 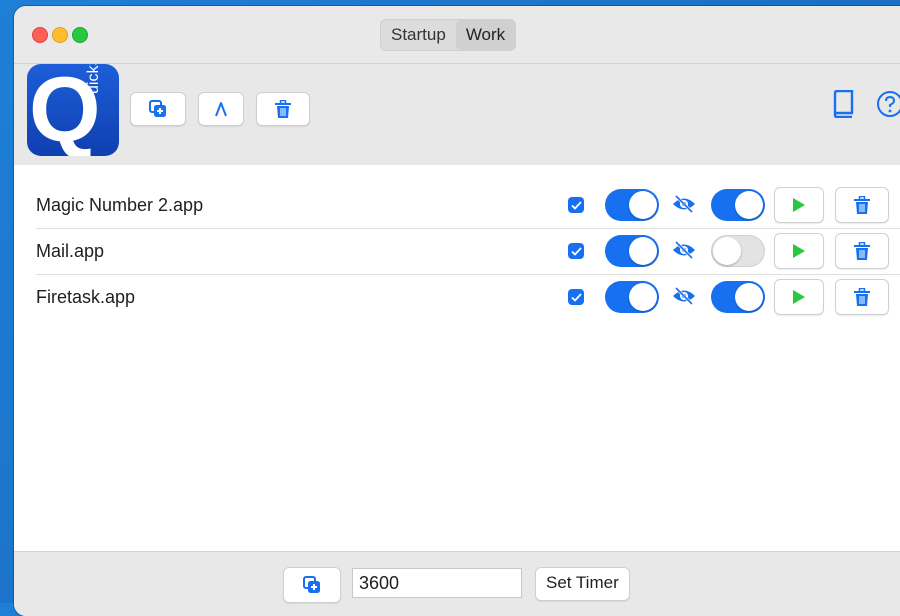 What do you see at coordinates (94, 79) in the screenshot?
I see `logo-side-text: uickStart` at bounding box center [94, 79].